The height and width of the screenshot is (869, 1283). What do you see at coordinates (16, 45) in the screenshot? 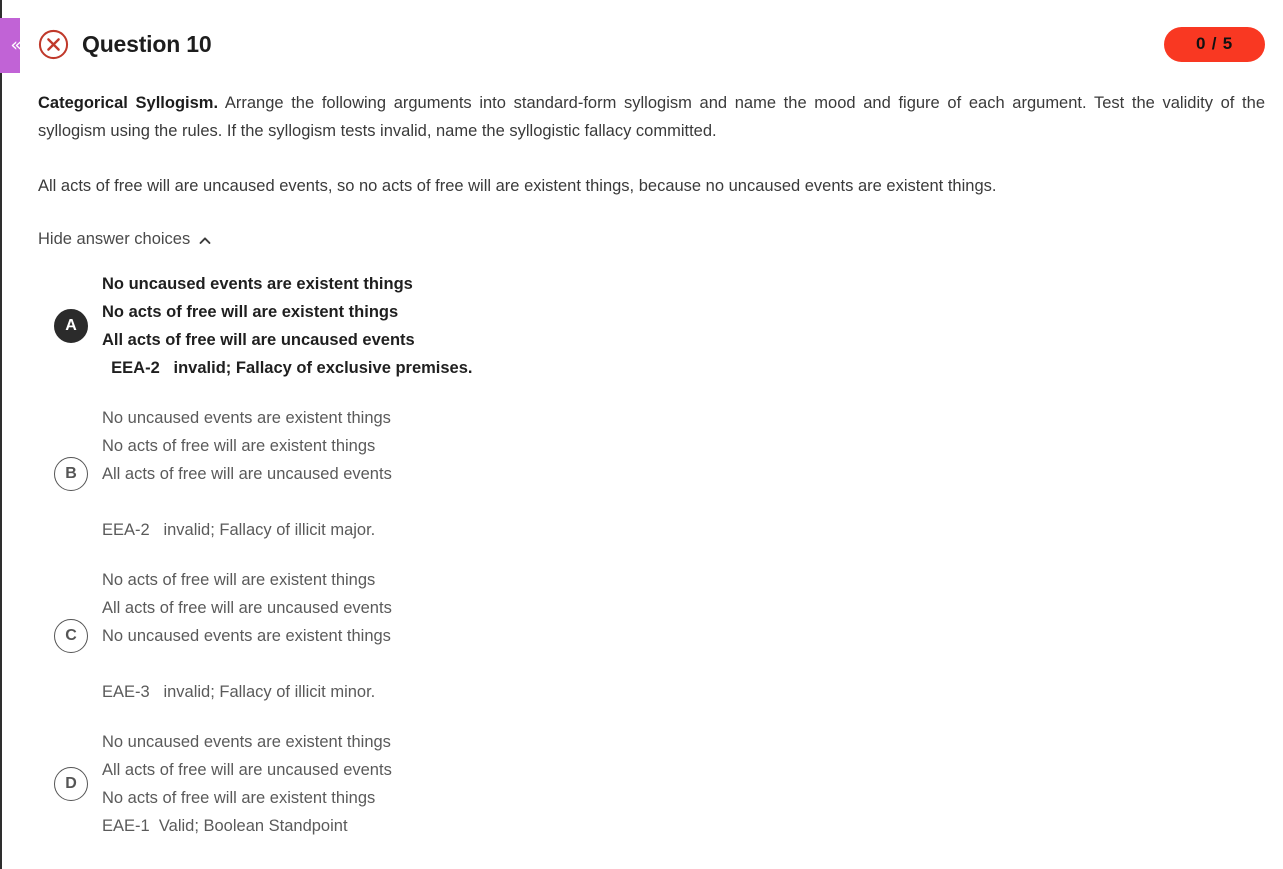
I see `chevron-left-icon: «` at bounding box center [16, 45].